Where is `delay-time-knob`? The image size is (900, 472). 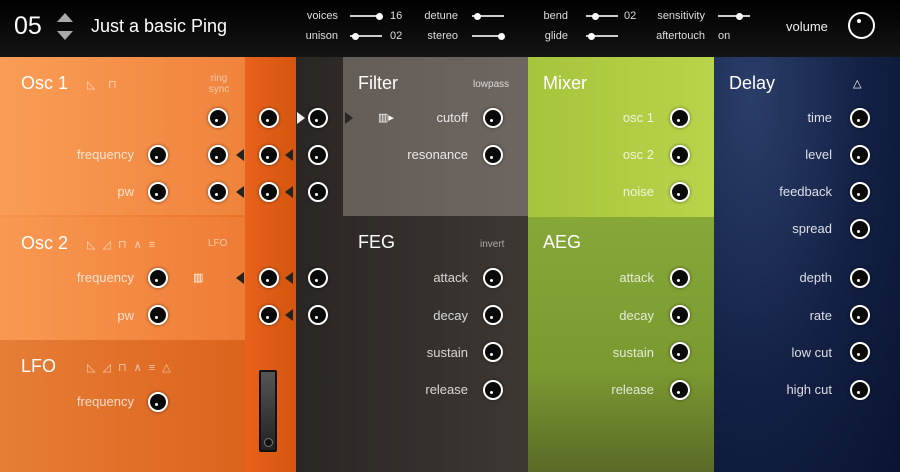 delay-time-knob is located at coordinates (860, 118).